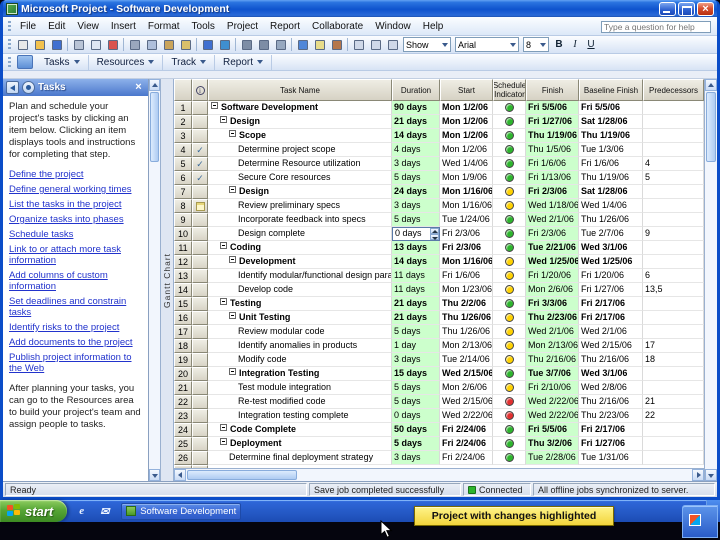 This screenshot has width=720, height=540. What do you see at coordinates (280, 44) in the screenshot?
I see `split-task-icon` at bounding box center [280, 44].